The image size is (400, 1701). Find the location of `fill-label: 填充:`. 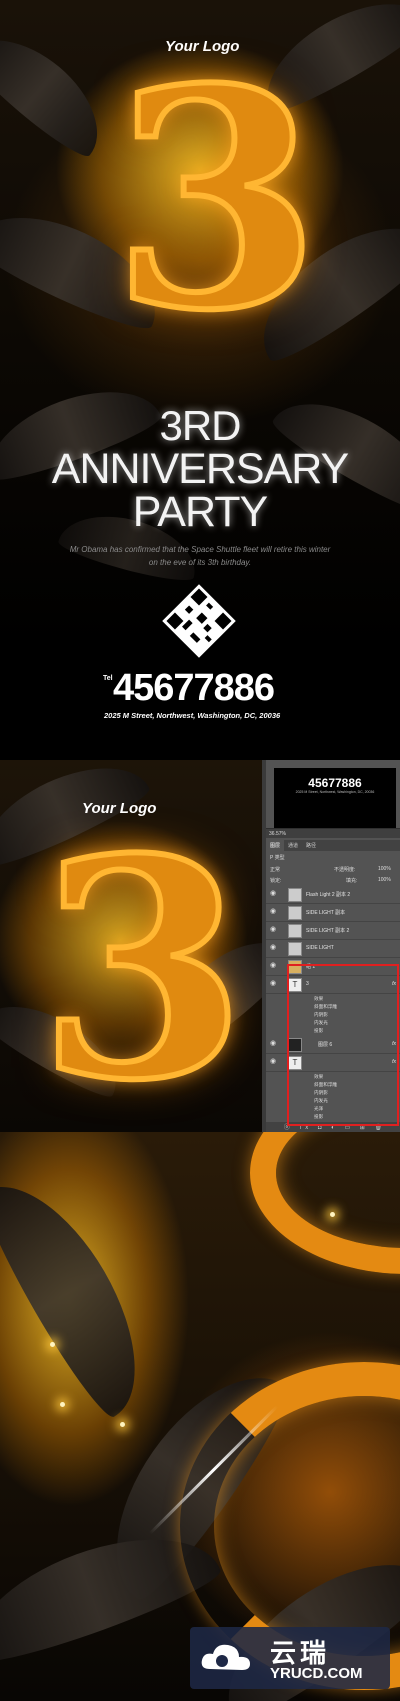

fill-label: 填充: is located at coordinates (352, 881).